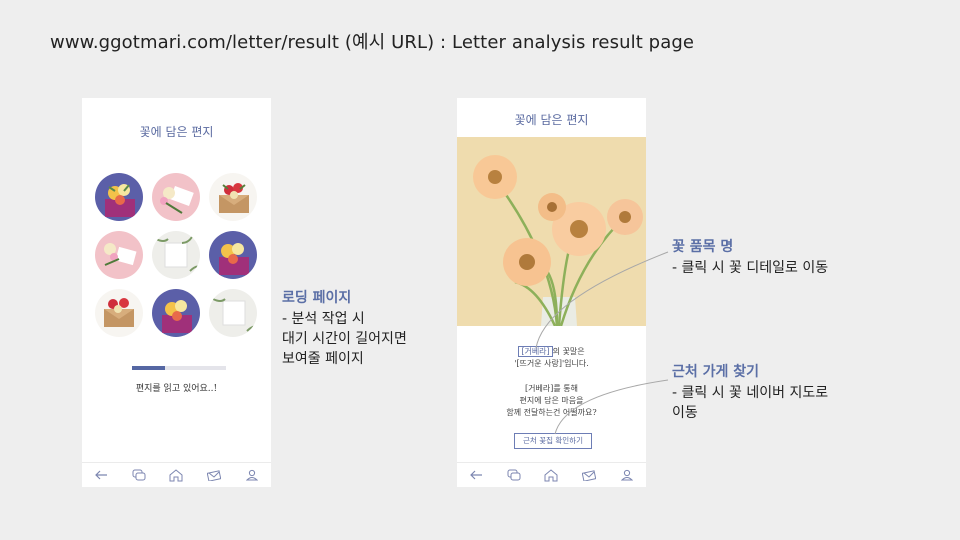  What do you see at coordinates (703, 247) in the screenshot?
I see `annotation-flower-title: 꽃 품목 명` at bounding box center [703, 247].